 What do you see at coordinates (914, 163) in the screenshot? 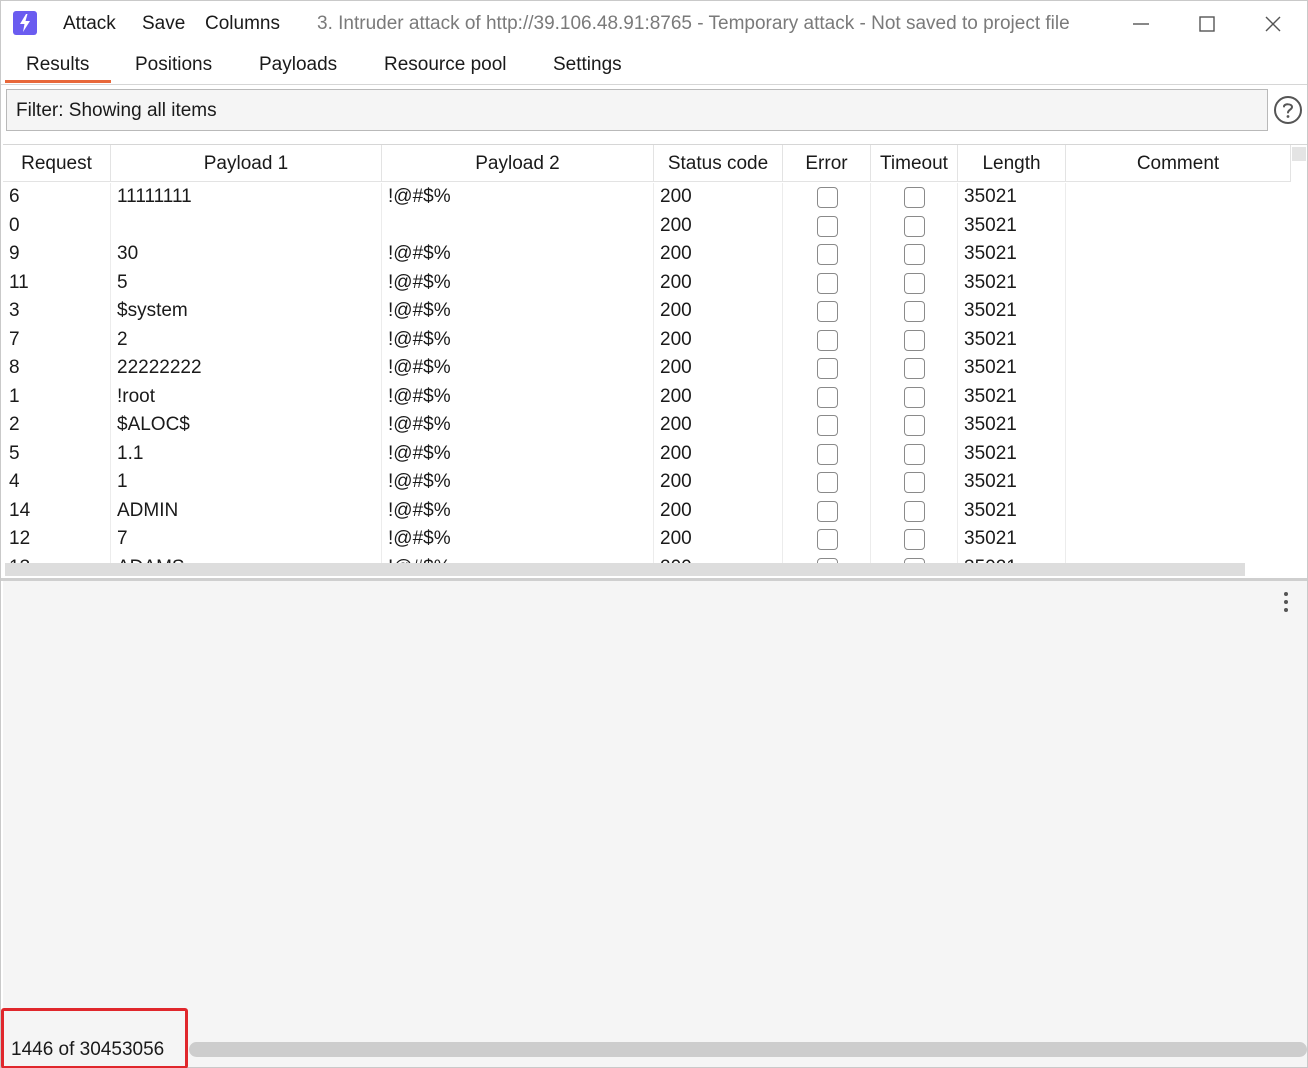
I see `column-header-timeout: Timeout` at bounding box center [914, 163].